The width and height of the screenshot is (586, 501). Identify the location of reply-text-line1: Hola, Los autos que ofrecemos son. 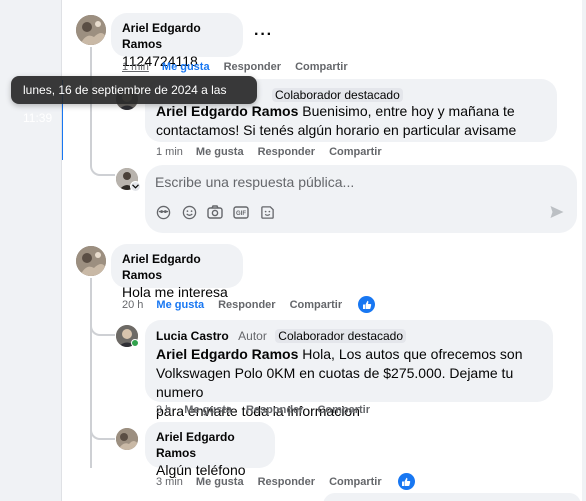
(412, 354).